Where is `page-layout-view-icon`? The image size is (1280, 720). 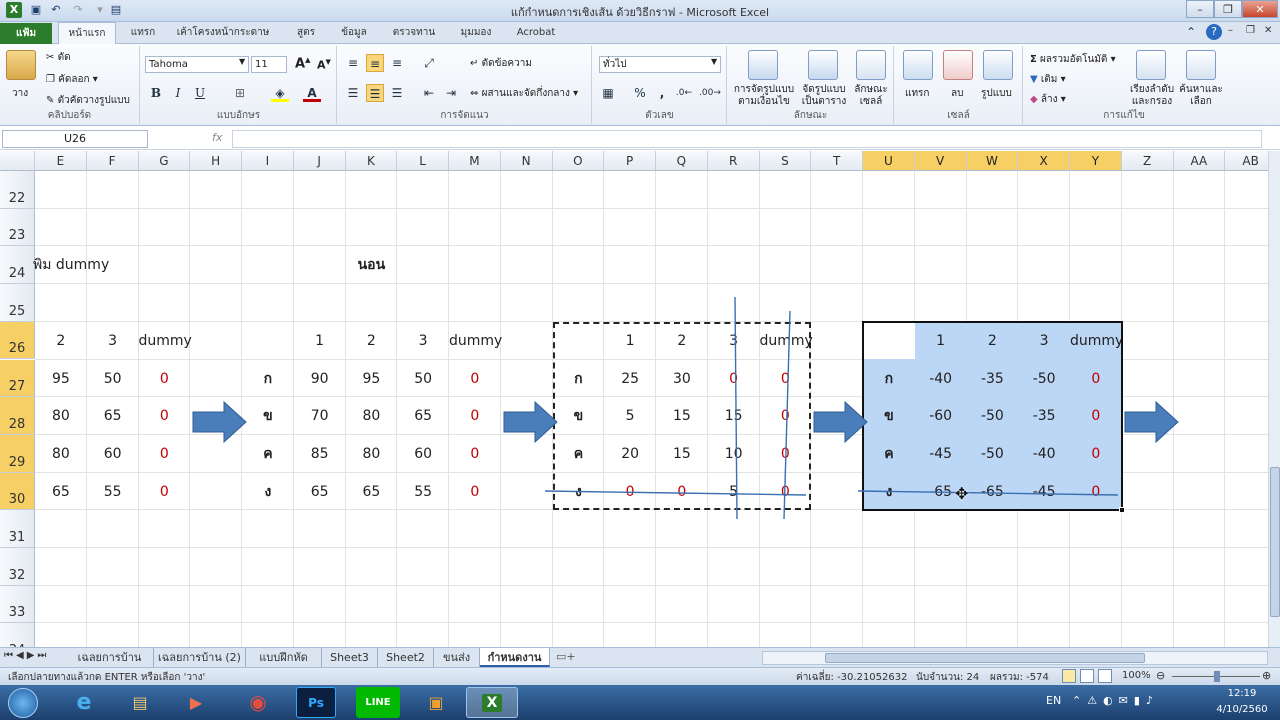
page-layout-view-icon is located at coordinates (1087, 676).